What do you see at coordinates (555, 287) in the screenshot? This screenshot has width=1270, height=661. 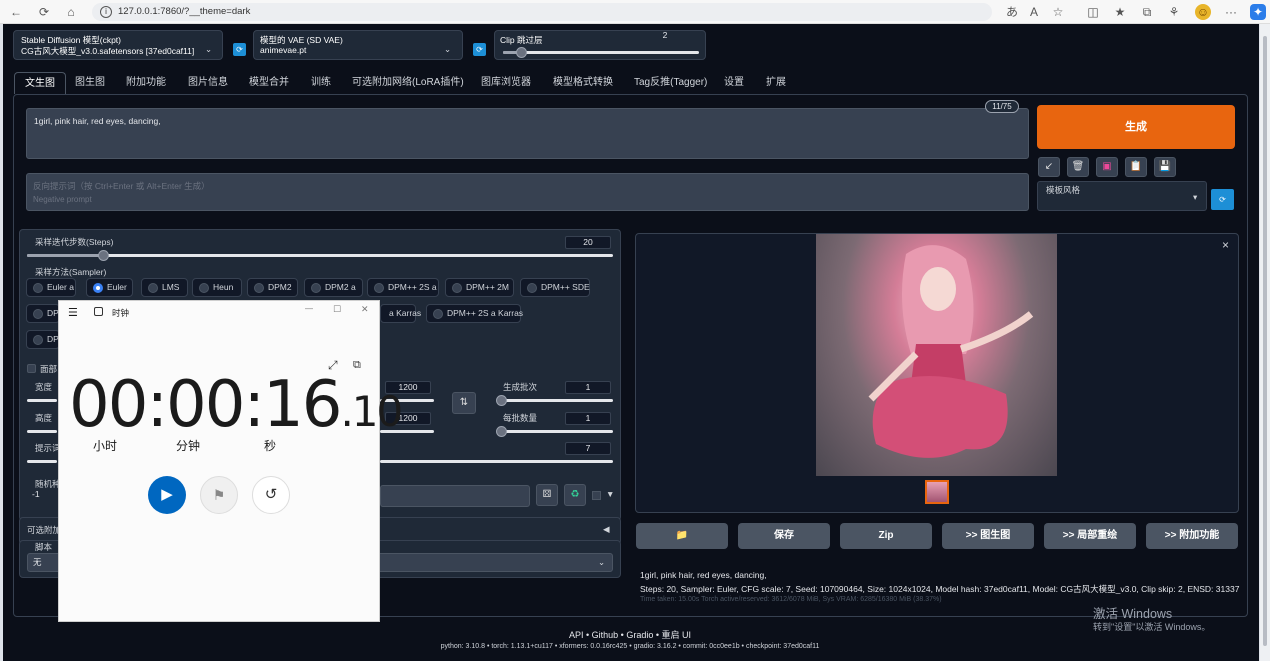 I see `sampler-option: DPM++ SDE` at bounding box center [555, 287].